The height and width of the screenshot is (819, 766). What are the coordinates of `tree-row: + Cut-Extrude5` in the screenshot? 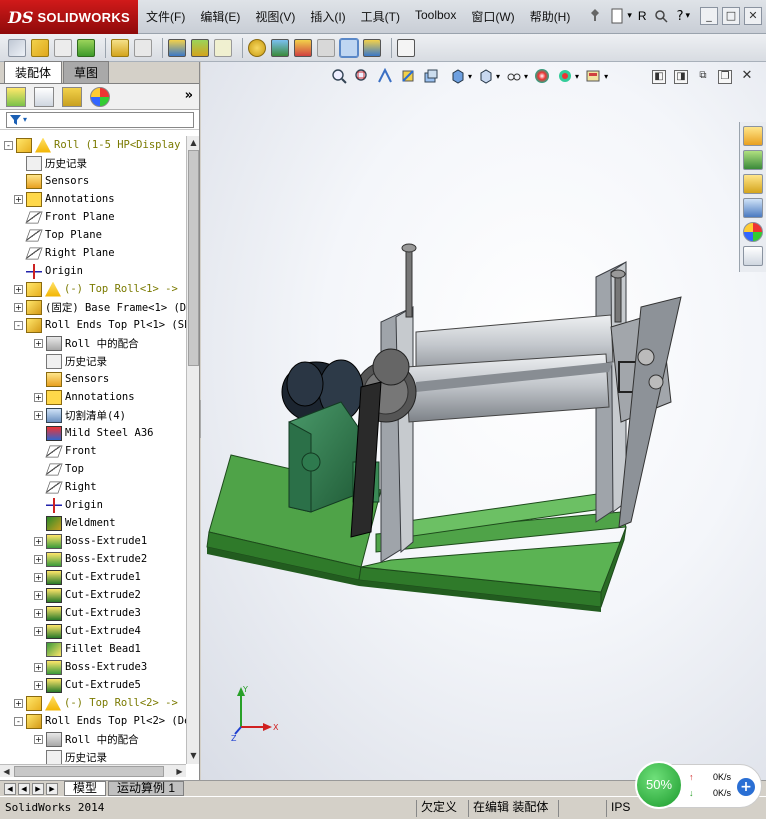 It's located at (87, 685).